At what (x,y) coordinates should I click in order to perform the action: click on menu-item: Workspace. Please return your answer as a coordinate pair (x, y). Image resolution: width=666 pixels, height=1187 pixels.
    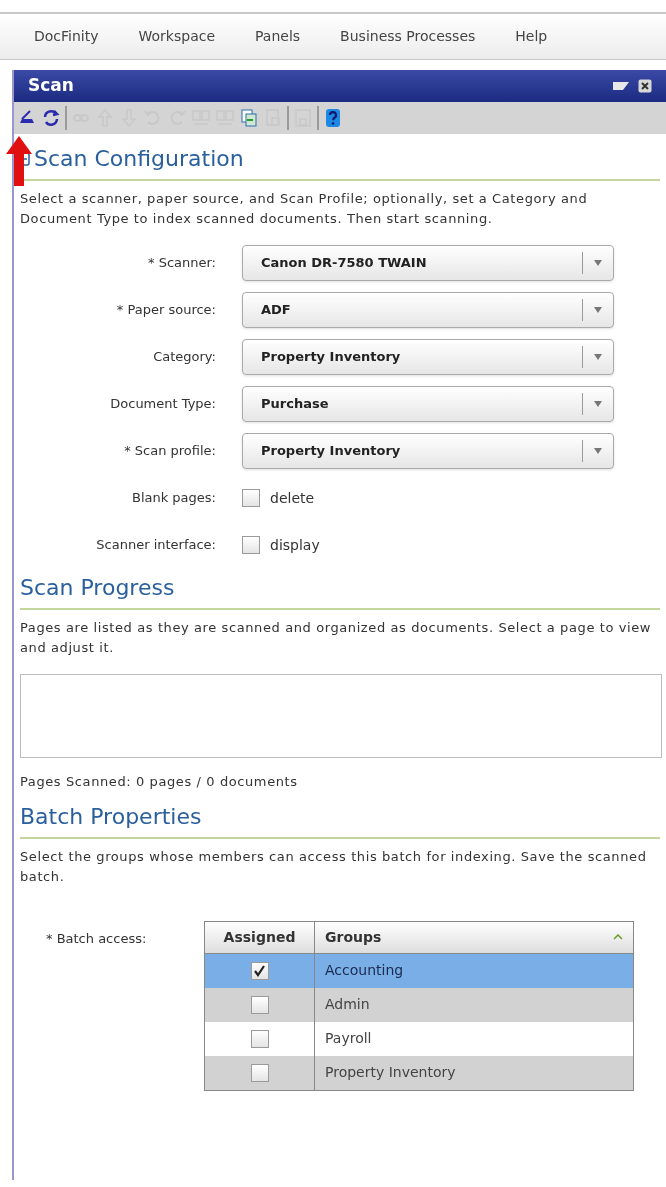
    Looking at the image, I should click on (177, 36).